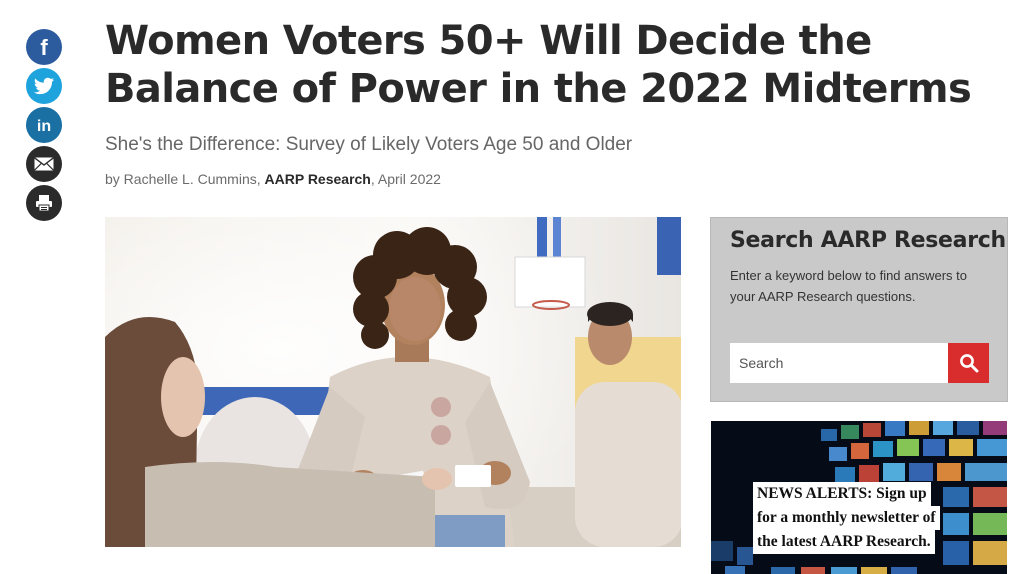 This screenshot has height=574, width=1024. Describe the element at coordinates (868, 240) in the screenshot. I see `search-panel-title: Search AARP Research` at that location.